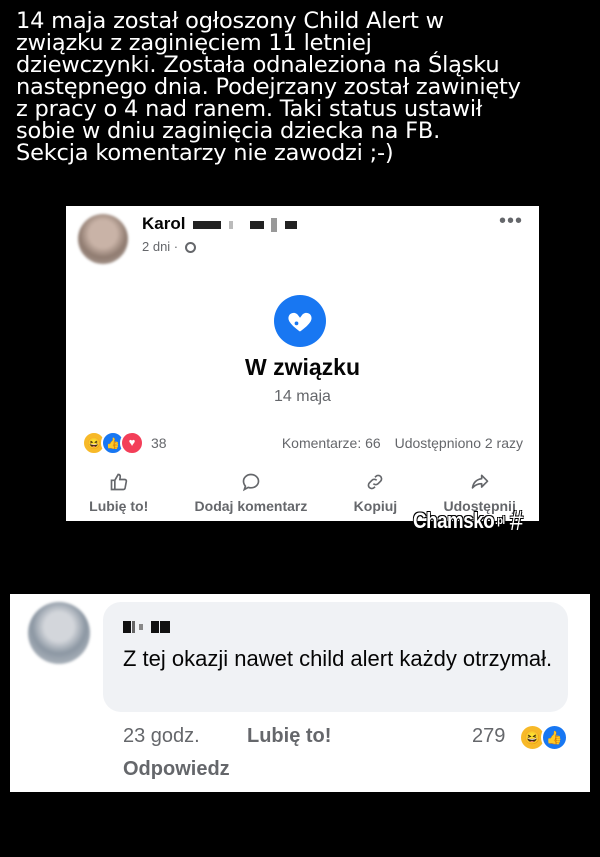 This screenshot has width=600, height=857. What do you see at coordinates (454, 520) in the screenshot?
I see `watermark-brand: Chamsko` at bounding box center [454, 520].